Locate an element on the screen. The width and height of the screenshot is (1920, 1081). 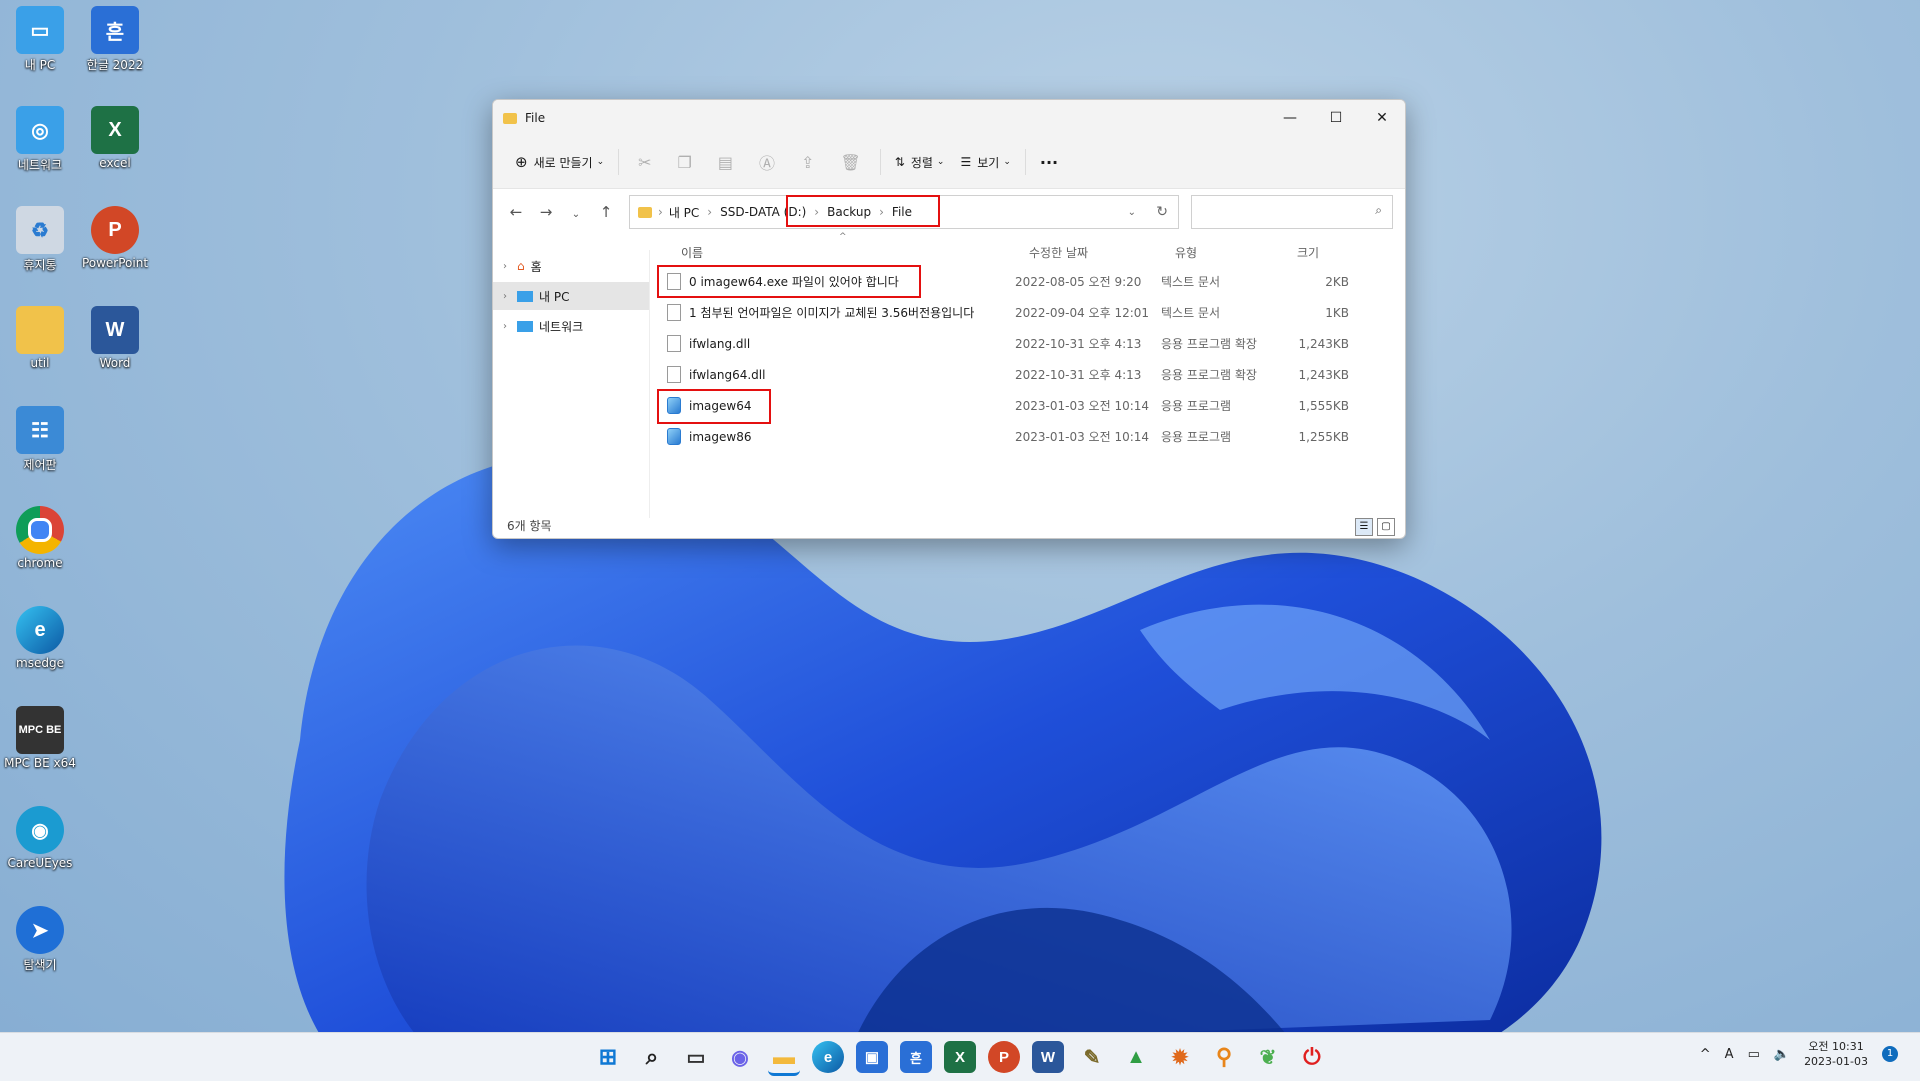
chevron-right-icon: › is located at coordinates (505, 326).